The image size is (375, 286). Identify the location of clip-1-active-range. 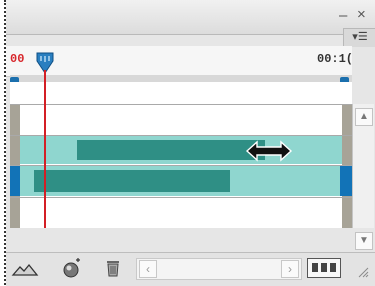
(171, 150).